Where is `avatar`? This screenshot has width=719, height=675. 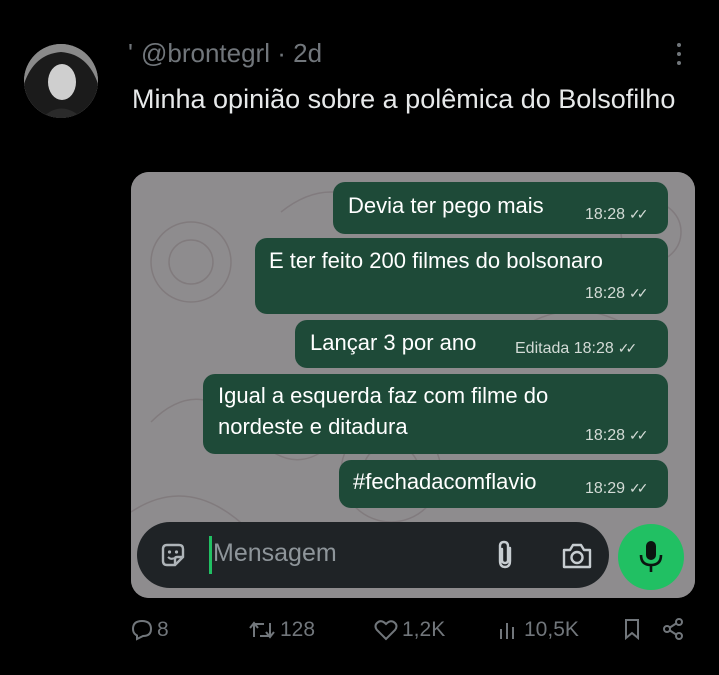 avatar is located at coordinates (61, 81).